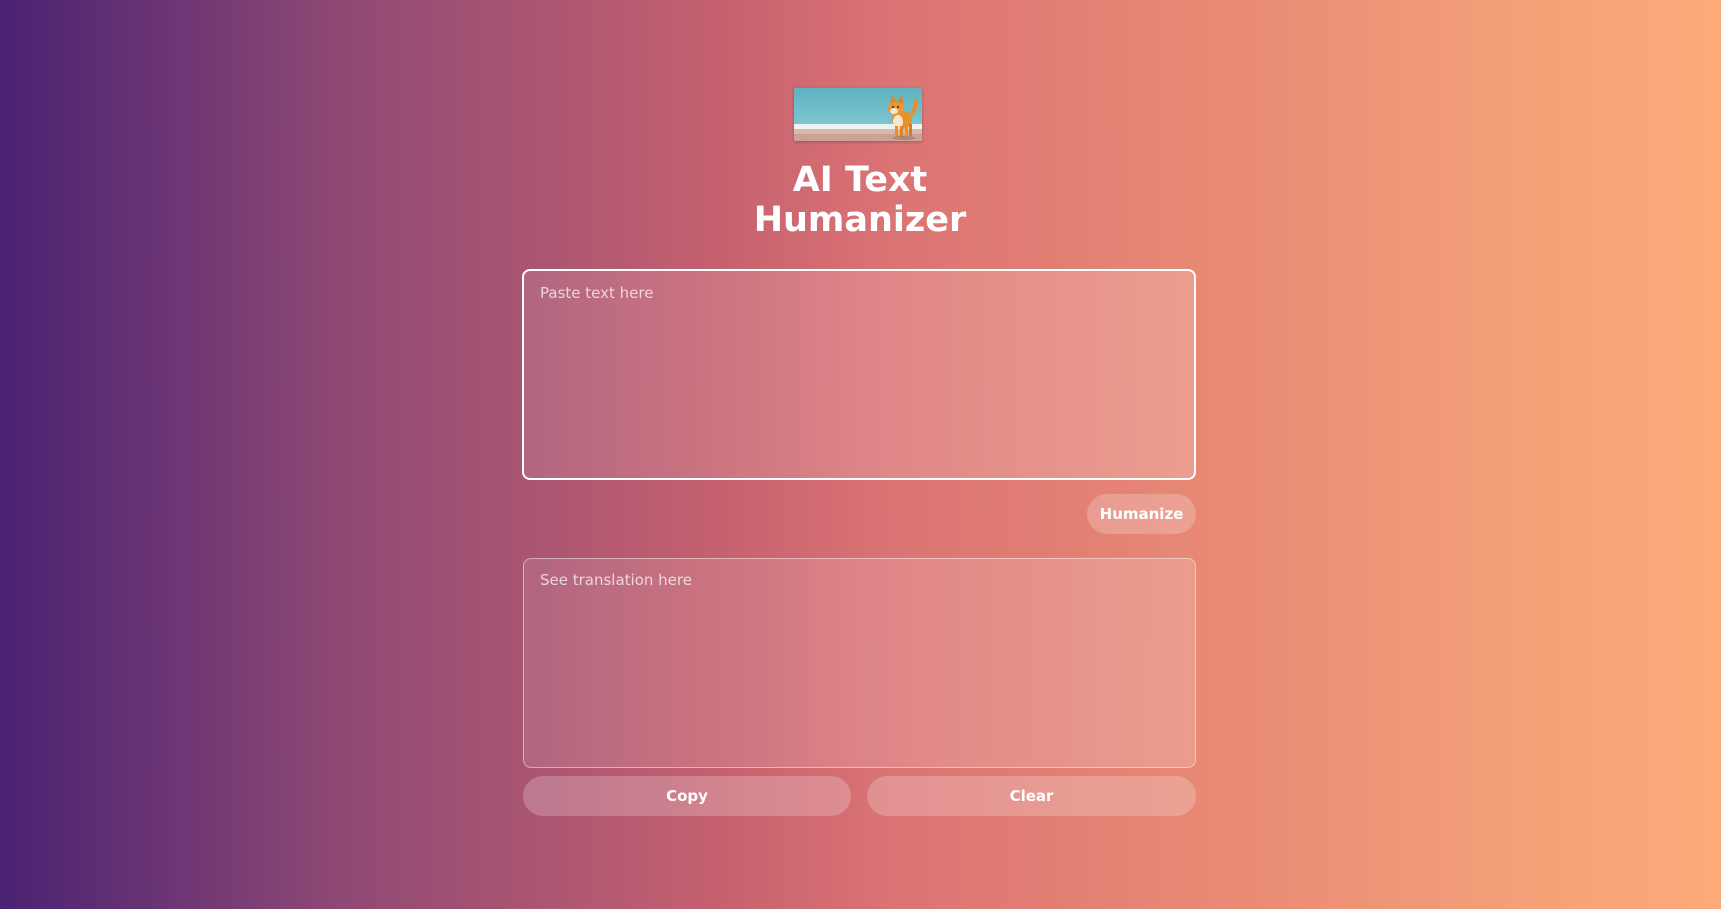  What do you see at coordinates (1141, 514) in the screenshot?
I see `humanize-button: Humanize` at bounding box center [1141, 514].